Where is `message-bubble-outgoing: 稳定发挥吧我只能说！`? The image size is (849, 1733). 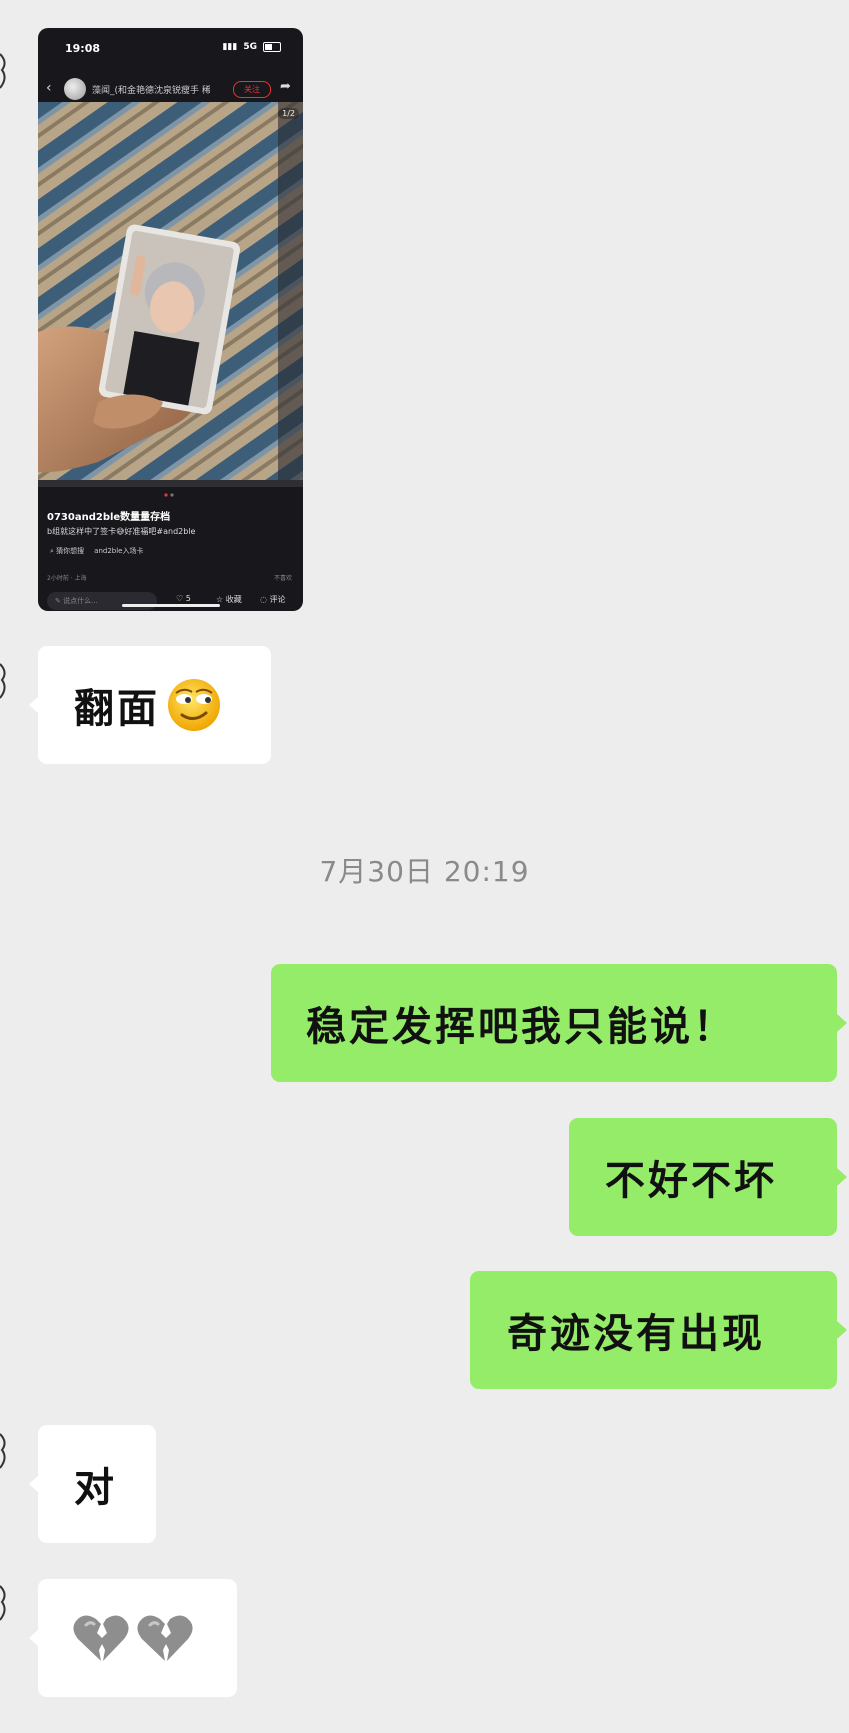
message-bubble-outgoing: 稳定发挥吧我只能说！ is located at coordinates (559, 1023).